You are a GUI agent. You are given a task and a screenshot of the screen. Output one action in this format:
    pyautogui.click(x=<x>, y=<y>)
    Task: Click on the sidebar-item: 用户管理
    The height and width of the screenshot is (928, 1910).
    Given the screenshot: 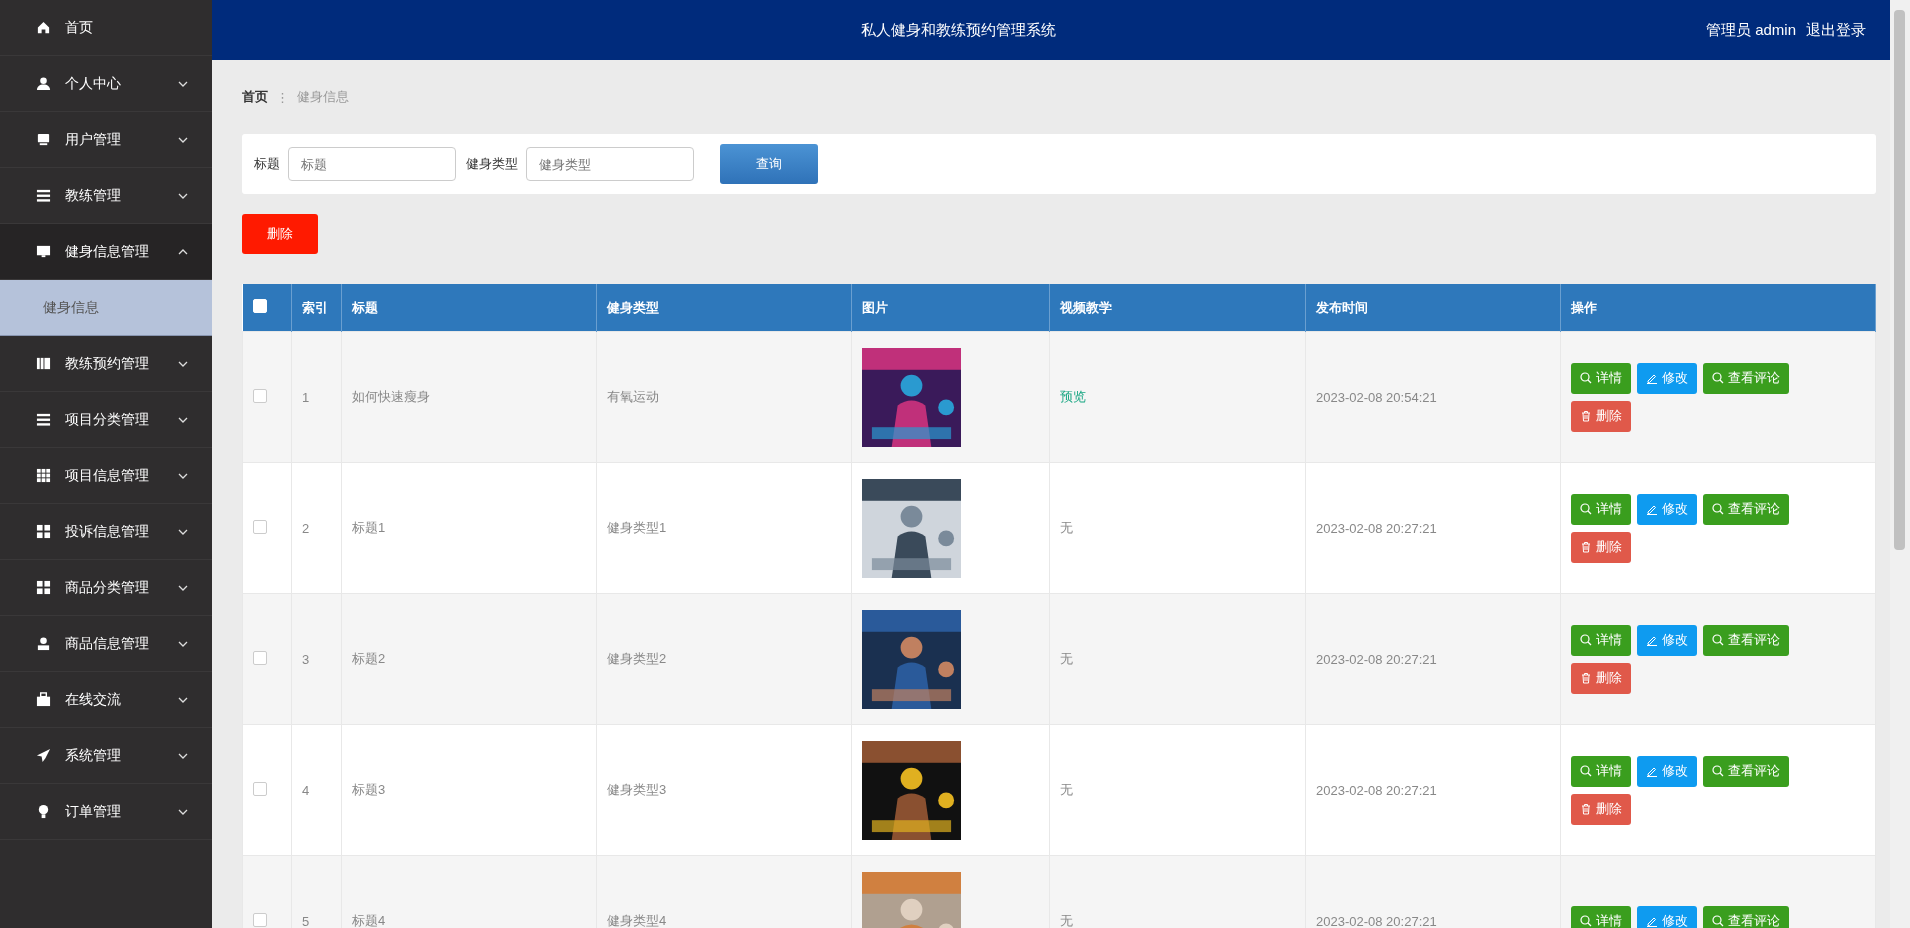 What is the action you would take?
    pyautogui.click(x=106, y=140)
    